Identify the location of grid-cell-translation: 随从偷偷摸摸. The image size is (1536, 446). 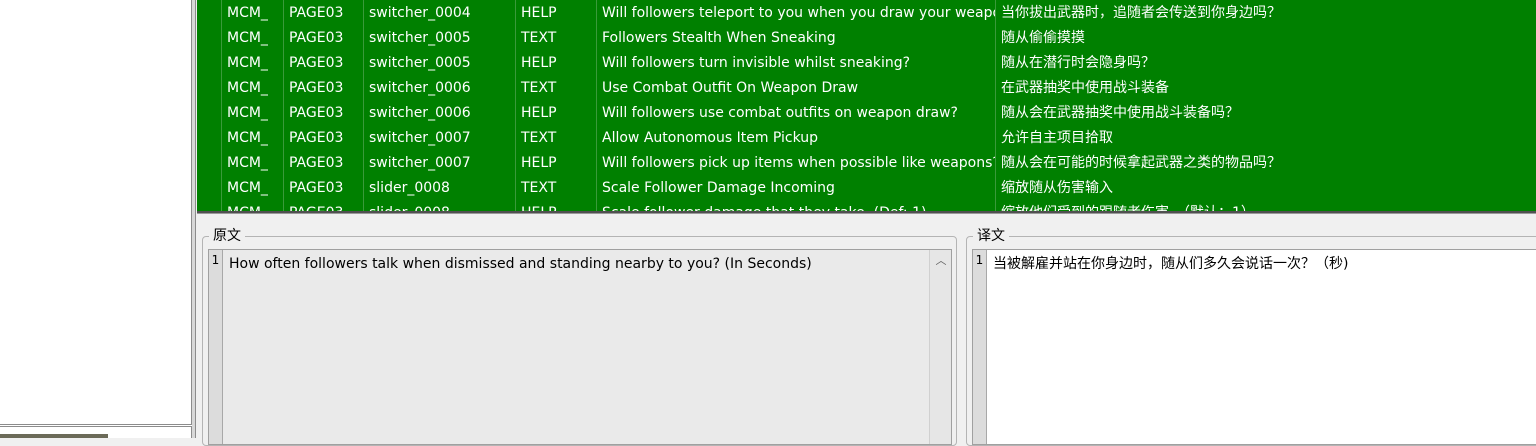
(1043, 38).